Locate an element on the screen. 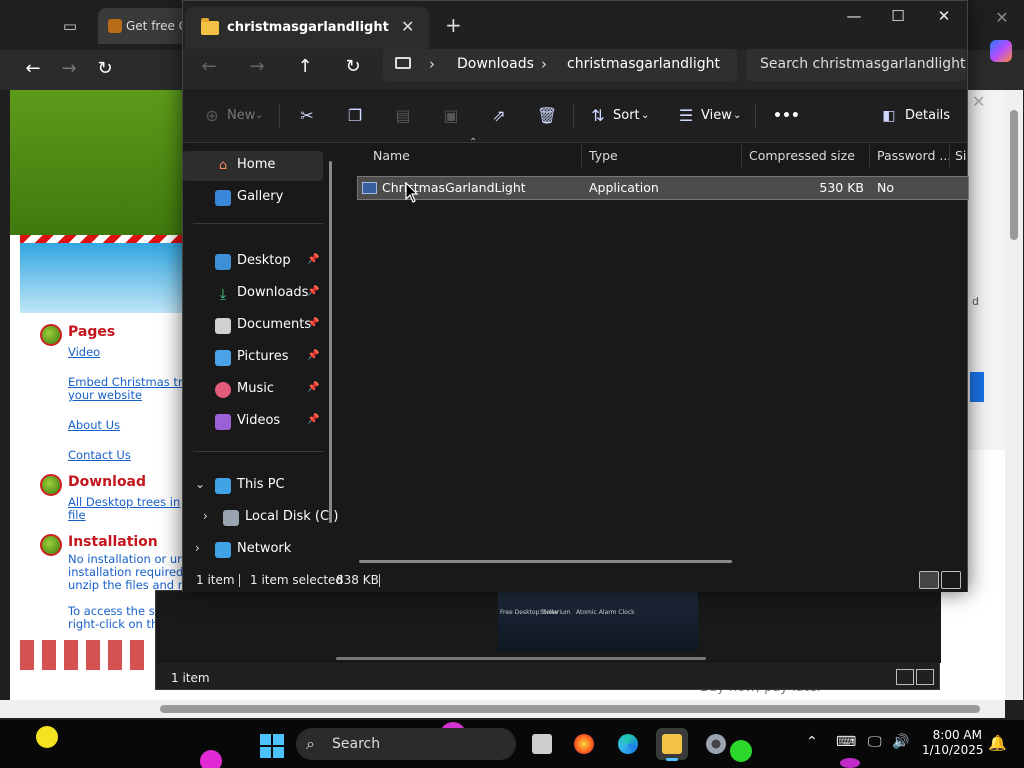  sort-icon: ⇅ is located at coordinates (598, 116).